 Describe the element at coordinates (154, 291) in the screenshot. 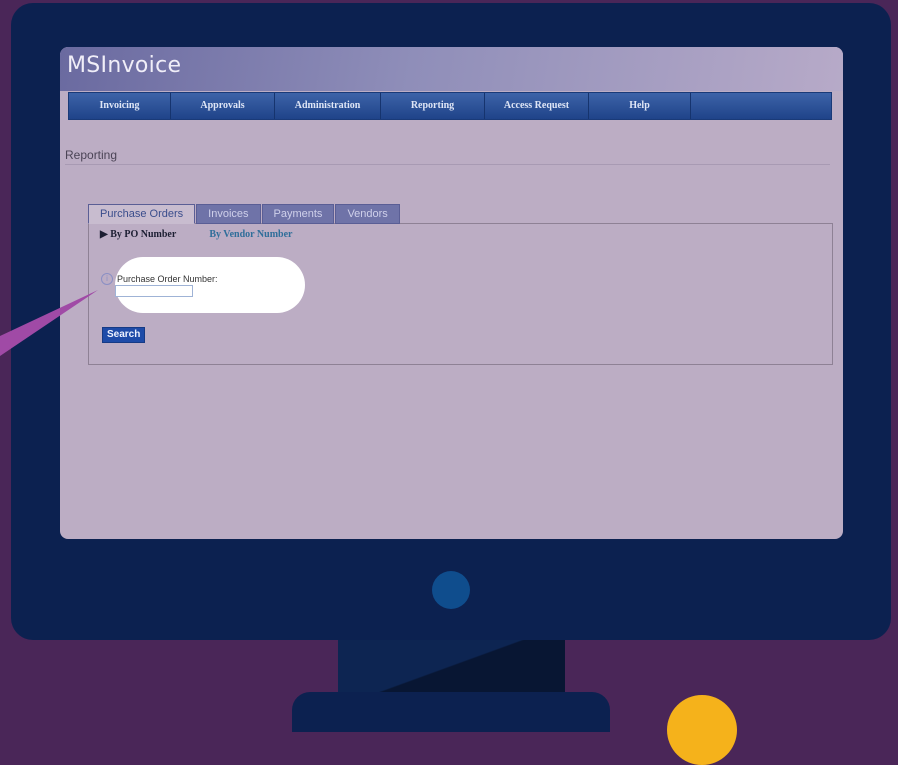

I see `po-number-input` at that location.